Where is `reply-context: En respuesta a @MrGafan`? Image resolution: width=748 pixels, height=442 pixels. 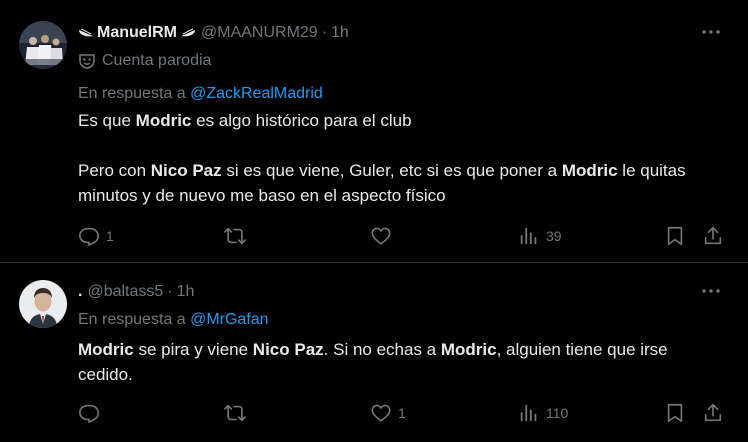 reply-context: En respuesta a @MrGafan is located at coordinates (173, 320).